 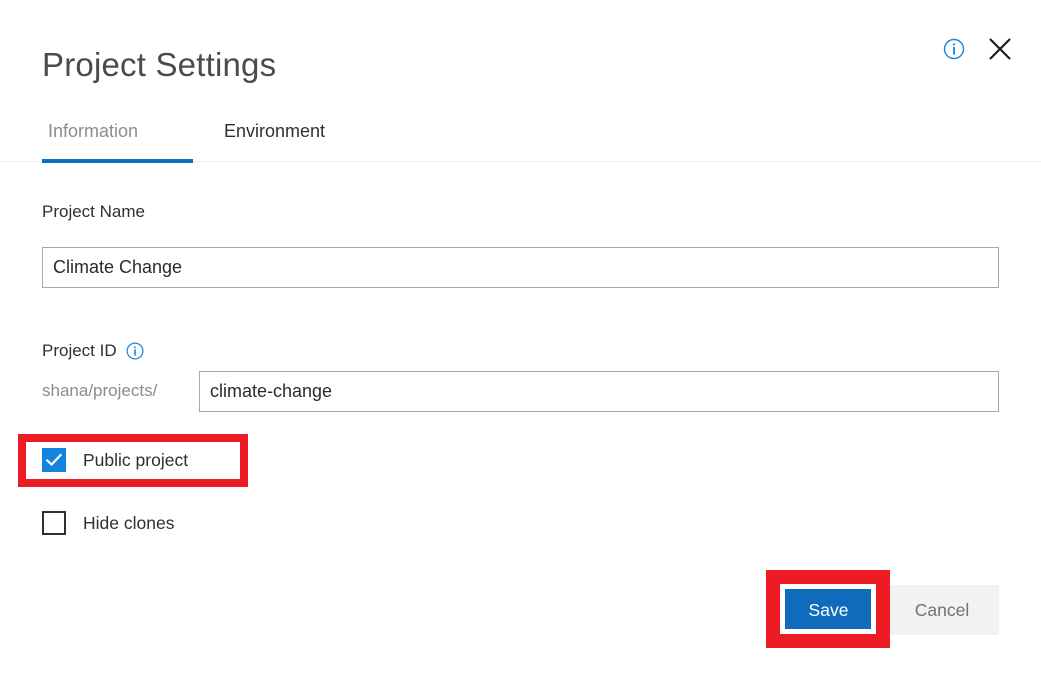 What do you see at coordinates (136, 459) in the screenshot?
I see `public-project-label: Public project` at bounding box center [136, 459].